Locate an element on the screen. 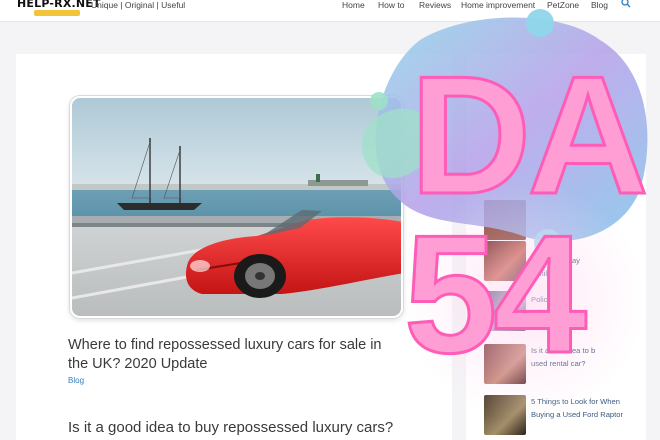  nav-petzone: PetZone is located at coordinates (563, 5).